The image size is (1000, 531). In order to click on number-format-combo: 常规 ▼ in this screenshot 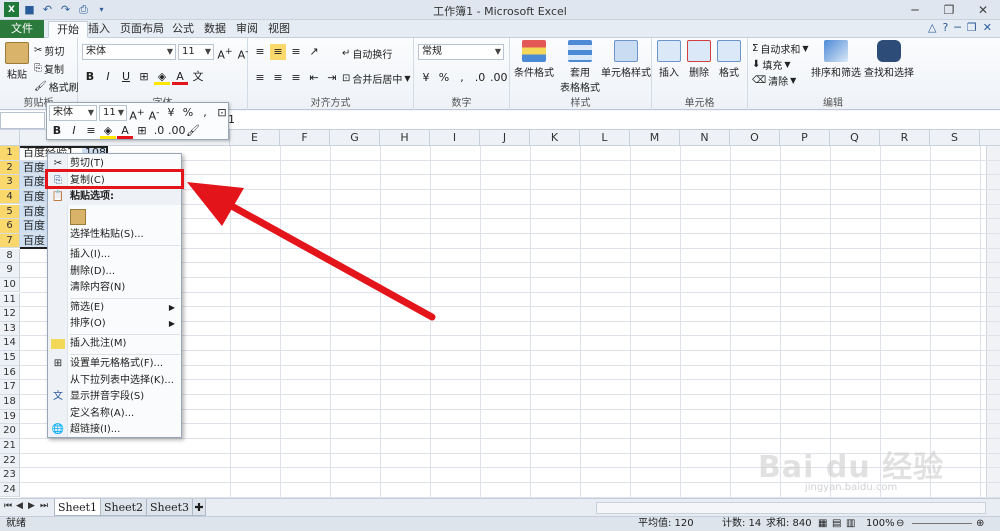, I will do `click(461, 52)`.